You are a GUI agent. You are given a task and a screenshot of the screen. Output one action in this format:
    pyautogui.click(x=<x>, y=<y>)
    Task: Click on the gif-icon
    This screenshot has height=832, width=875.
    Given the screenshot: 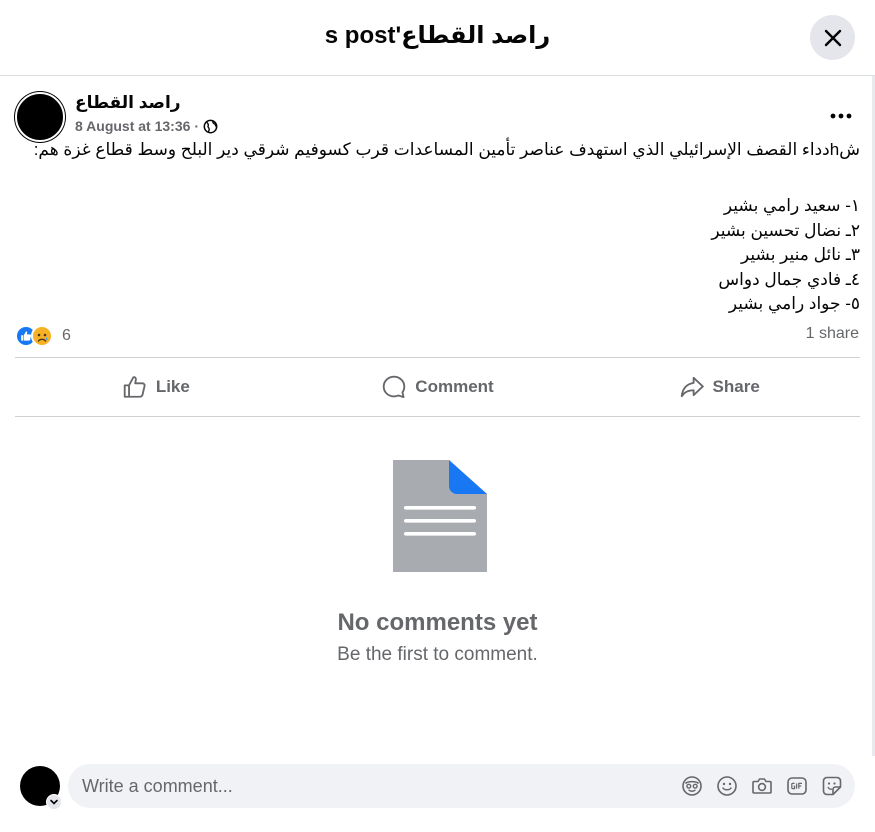 What is the action you would take?
    pyautogui.click(x=797, y=786)
    